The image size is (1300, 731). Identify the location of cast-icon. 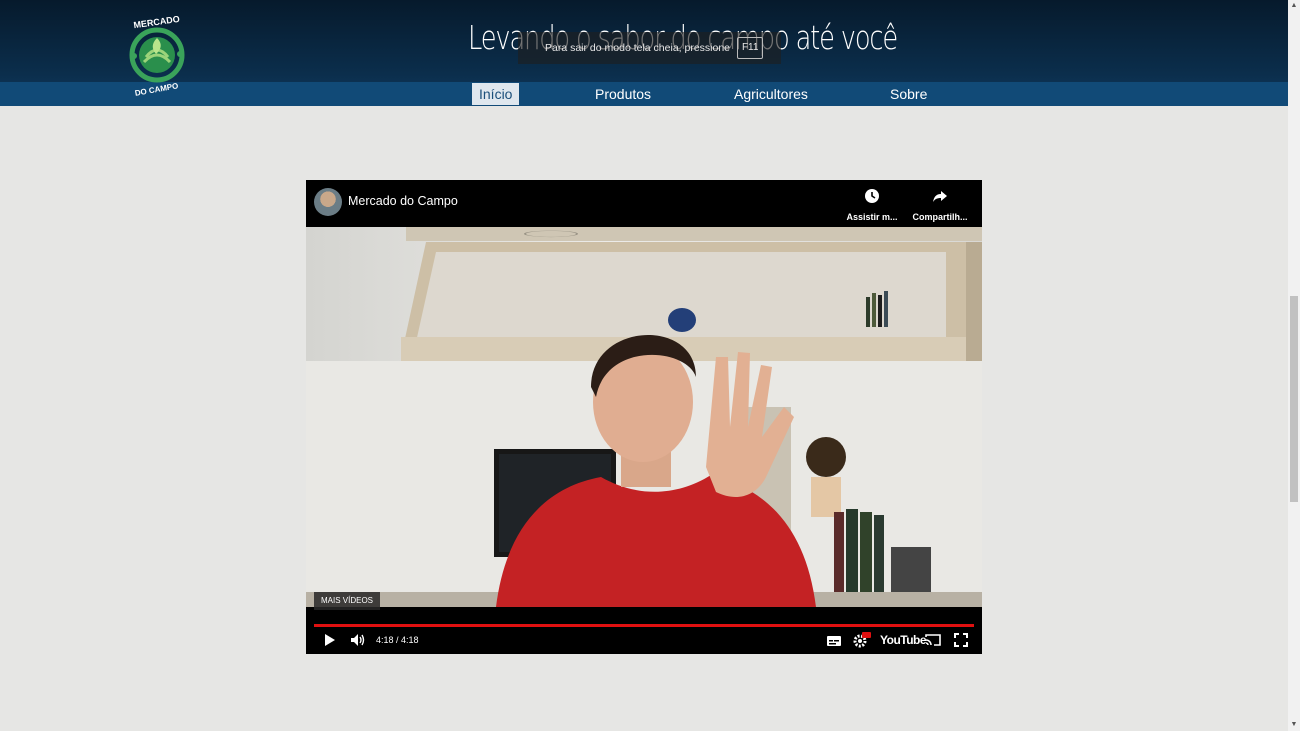
(933, 640).